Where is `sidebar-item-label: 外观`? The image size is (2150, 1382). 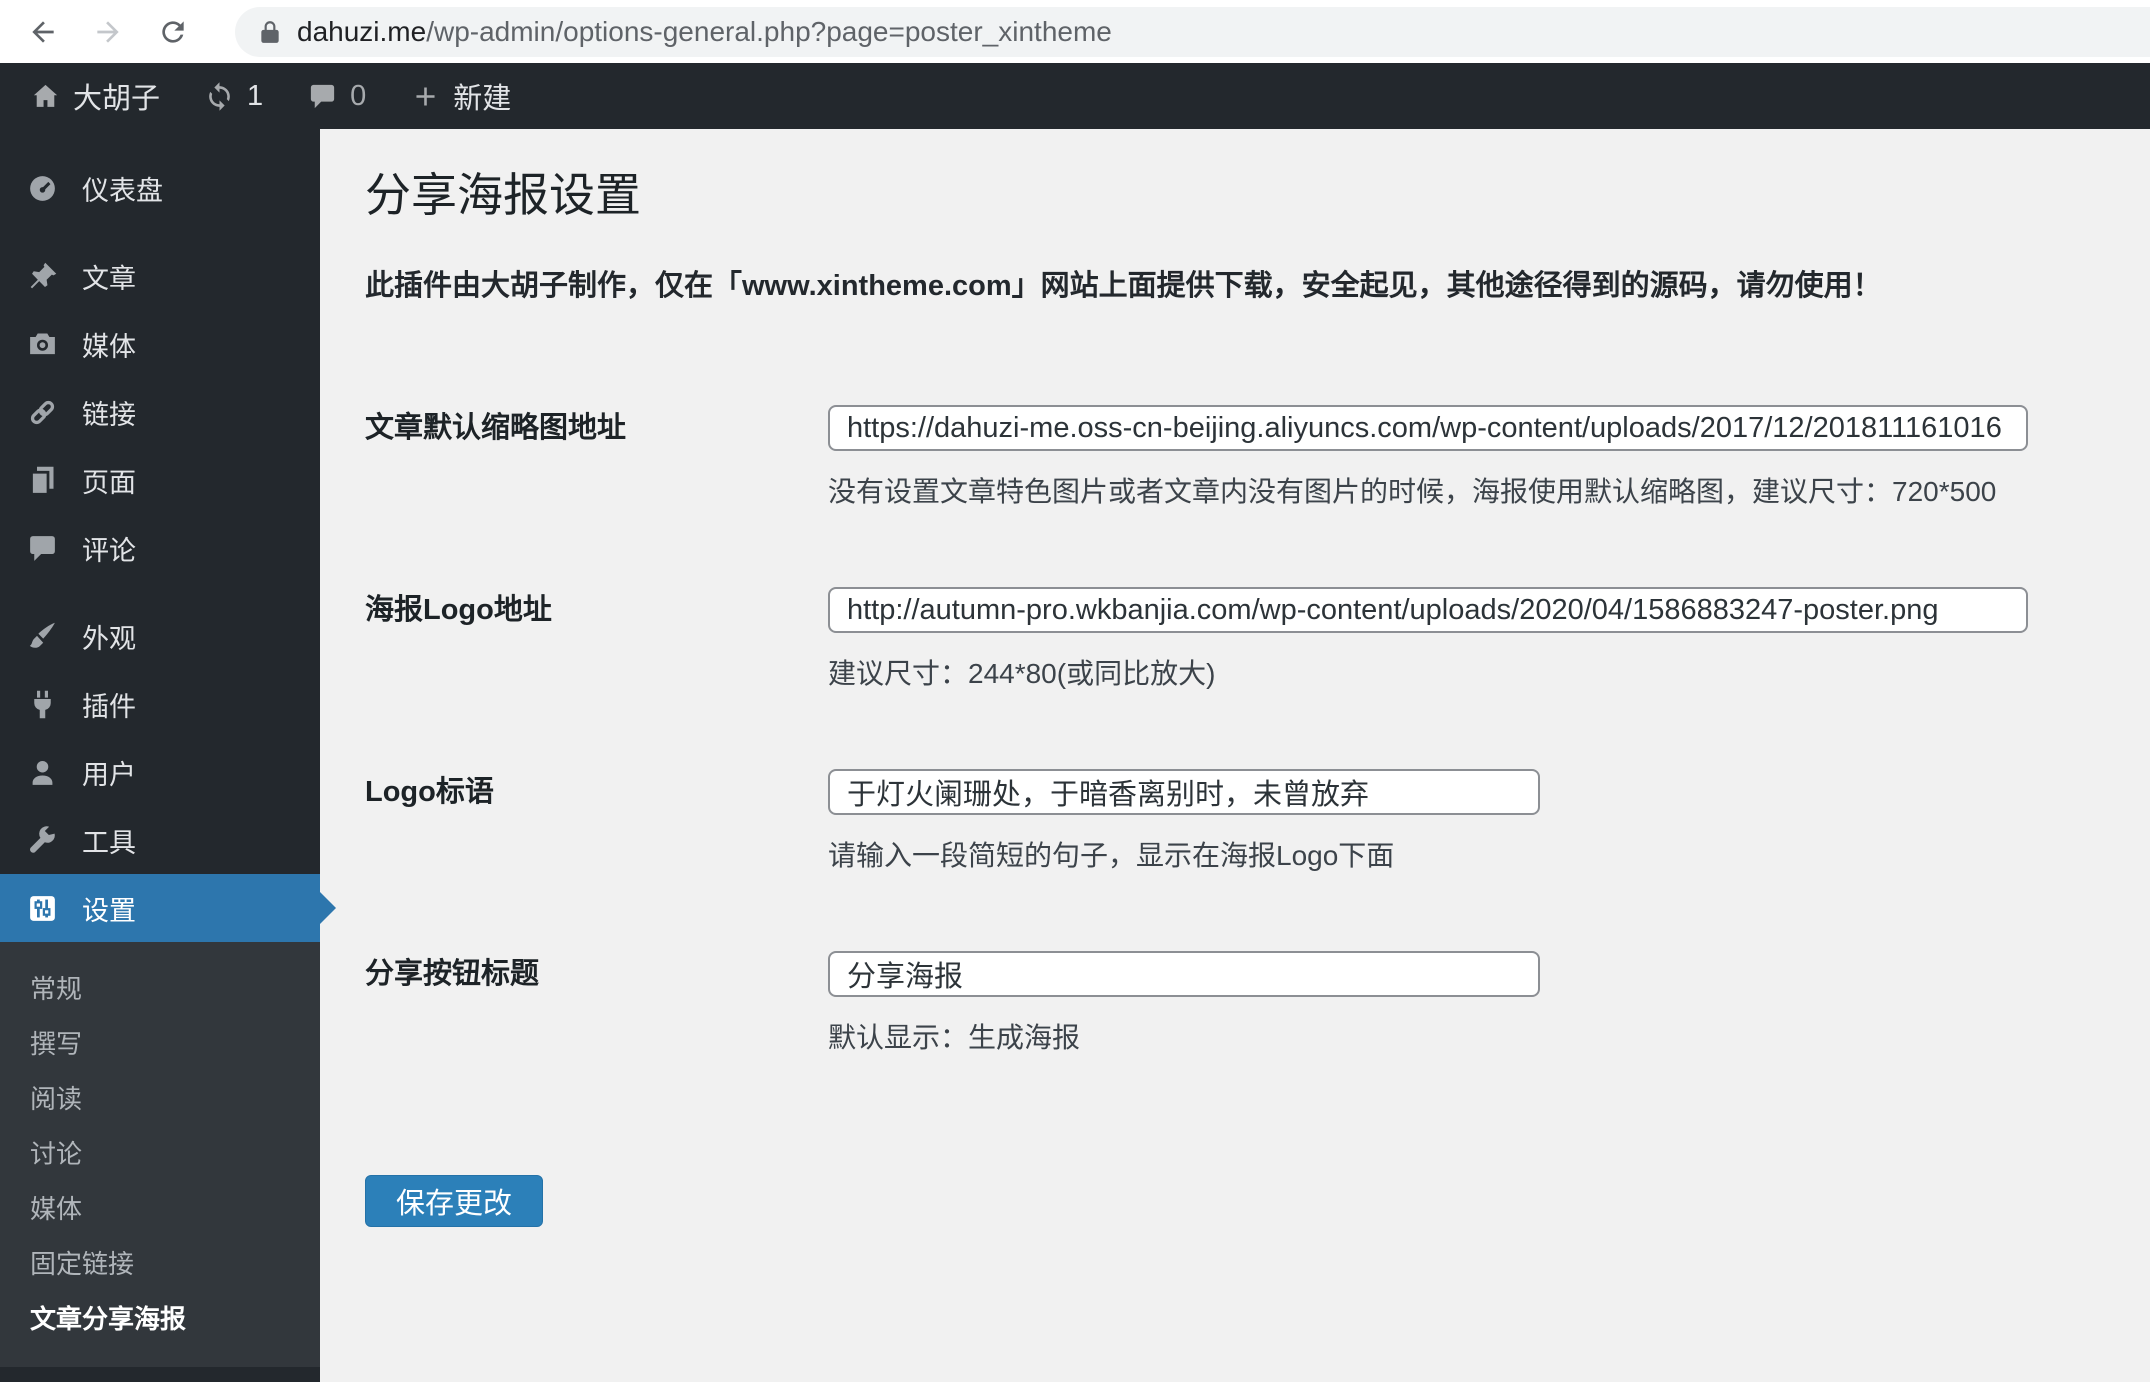
sidebar-item-label: 外观 is located at coordinates (109, 638).